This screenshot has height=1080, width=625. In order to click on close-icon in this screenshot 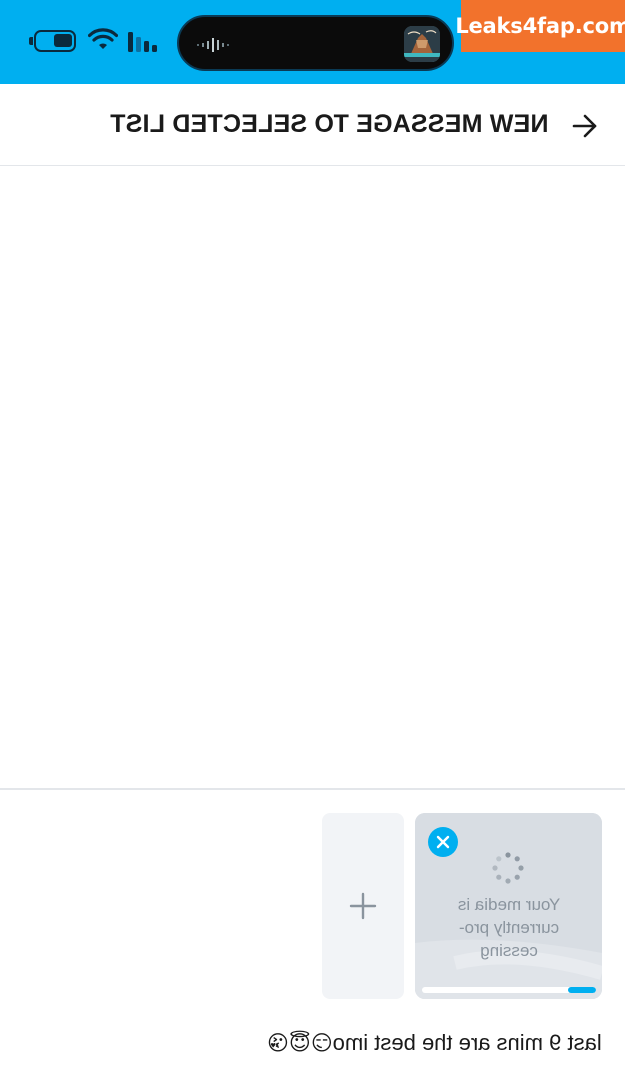, I will do `click(443, 842)`.